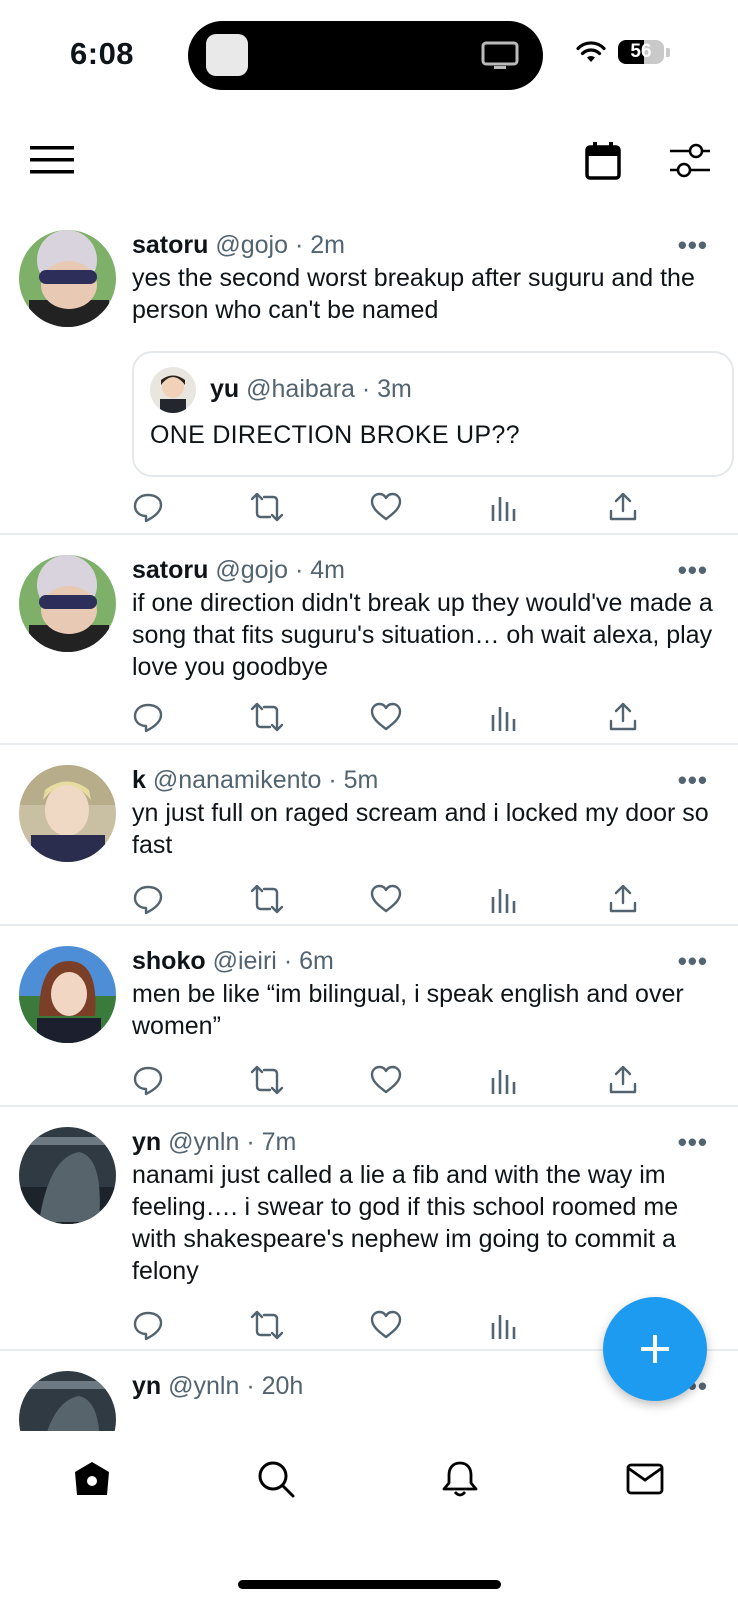  What do you see at coordinates (460, 1481) in the screenshot?
I see `bell-icon` at bounding box center [460, 1481].